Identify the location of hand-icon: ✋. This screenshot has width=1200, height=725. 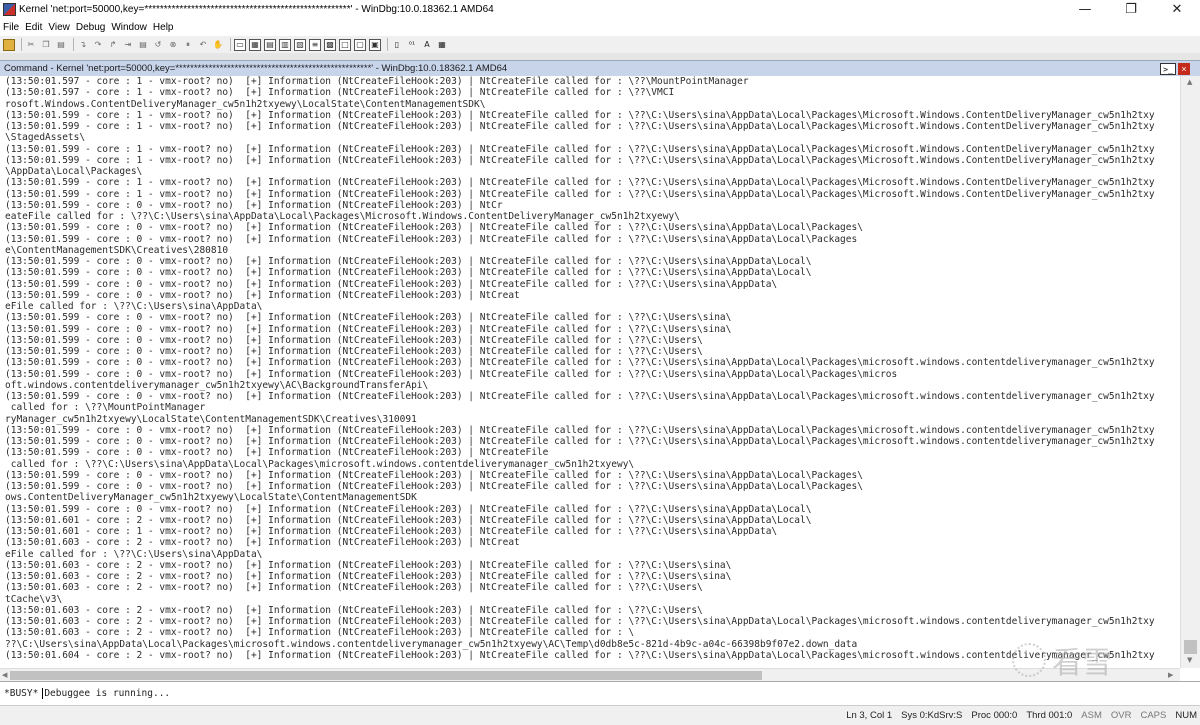
(218, 45).